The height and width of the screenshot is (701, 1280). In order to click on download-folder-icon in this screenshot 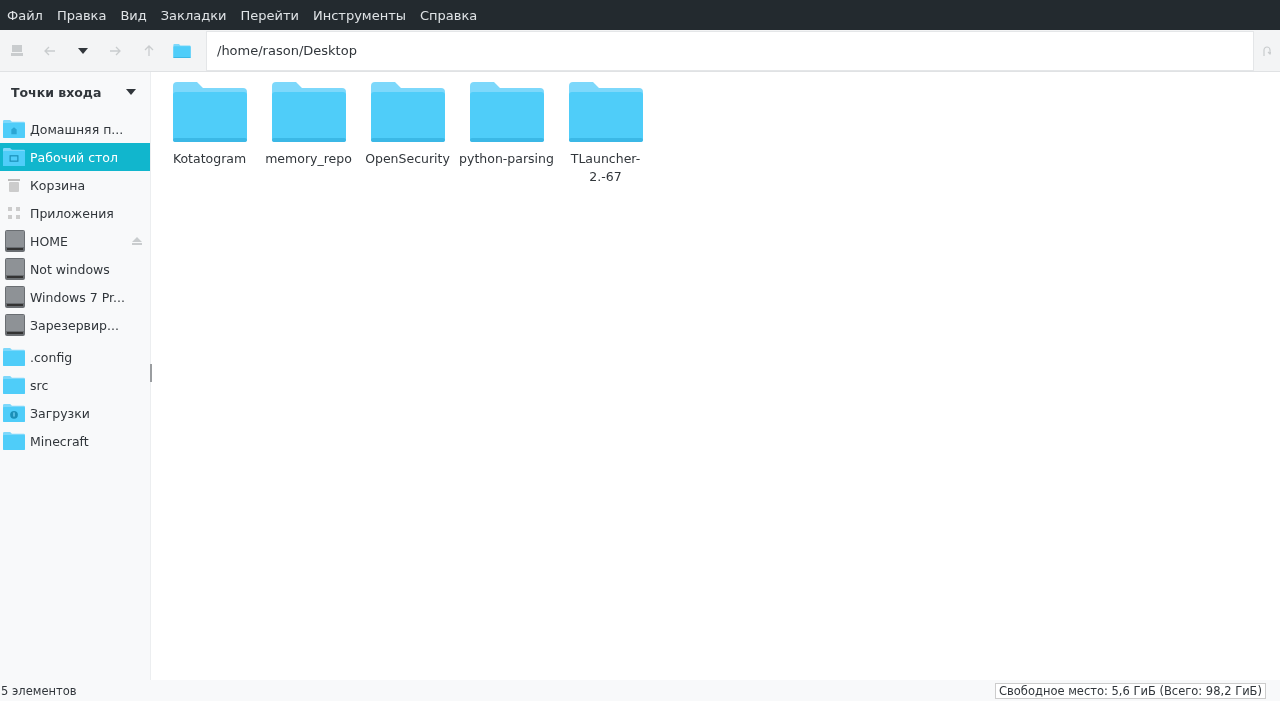, I will do `click(14, 413)`.